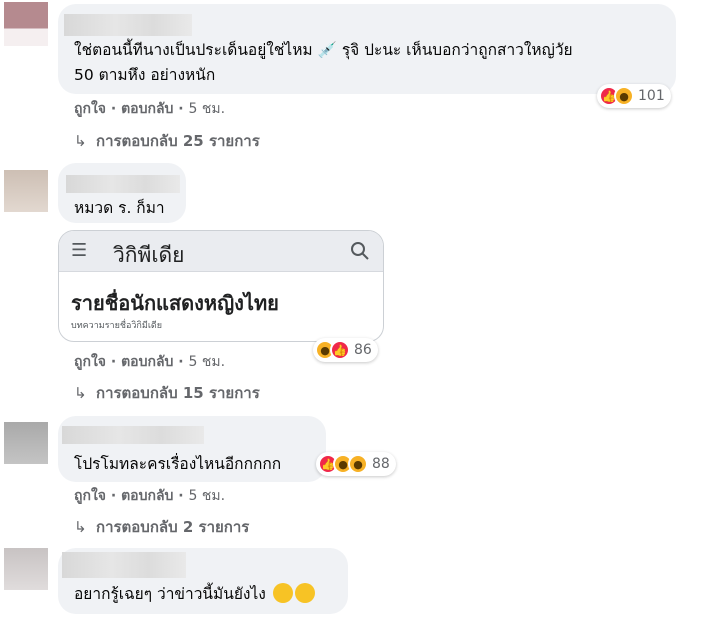  Describe the element at coordinates (175, 303) in the screenshot. I see `article-title: รายชื่อนักแสดงหญิงไทย` at that location.